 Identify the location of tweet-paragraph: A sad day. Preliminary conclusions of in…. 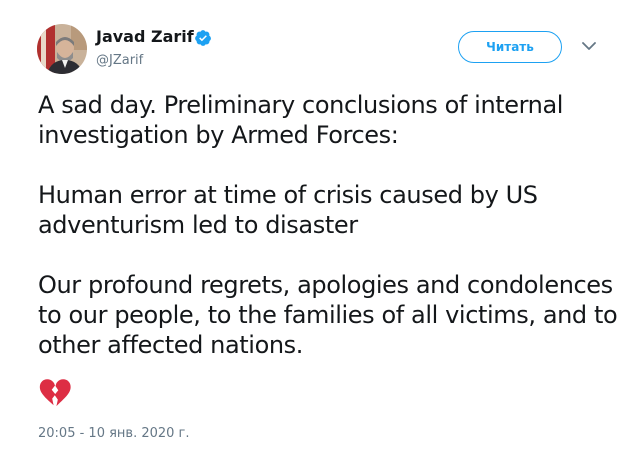
(301, 120).